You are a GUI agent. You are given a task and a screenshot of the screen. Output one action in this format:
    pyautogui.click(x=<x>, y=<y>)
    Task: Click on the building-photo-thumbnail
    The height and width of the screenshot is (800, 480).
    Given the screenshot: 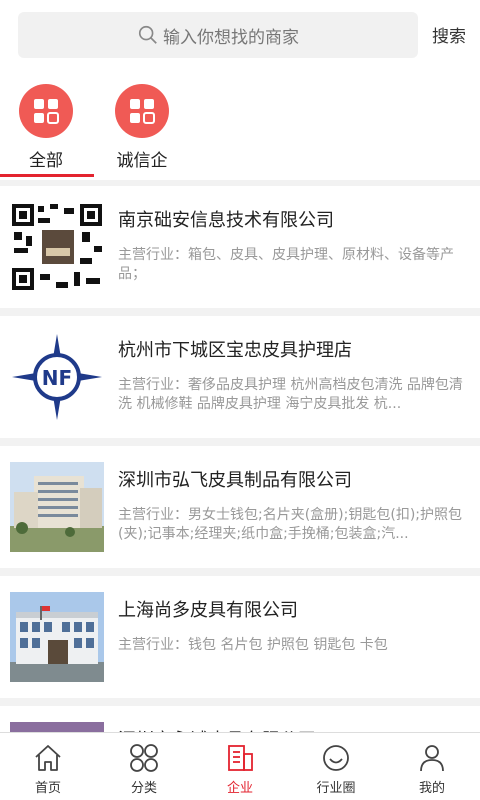 What is the action you would take?
    pyautogui.click(x=57, y=637)
    